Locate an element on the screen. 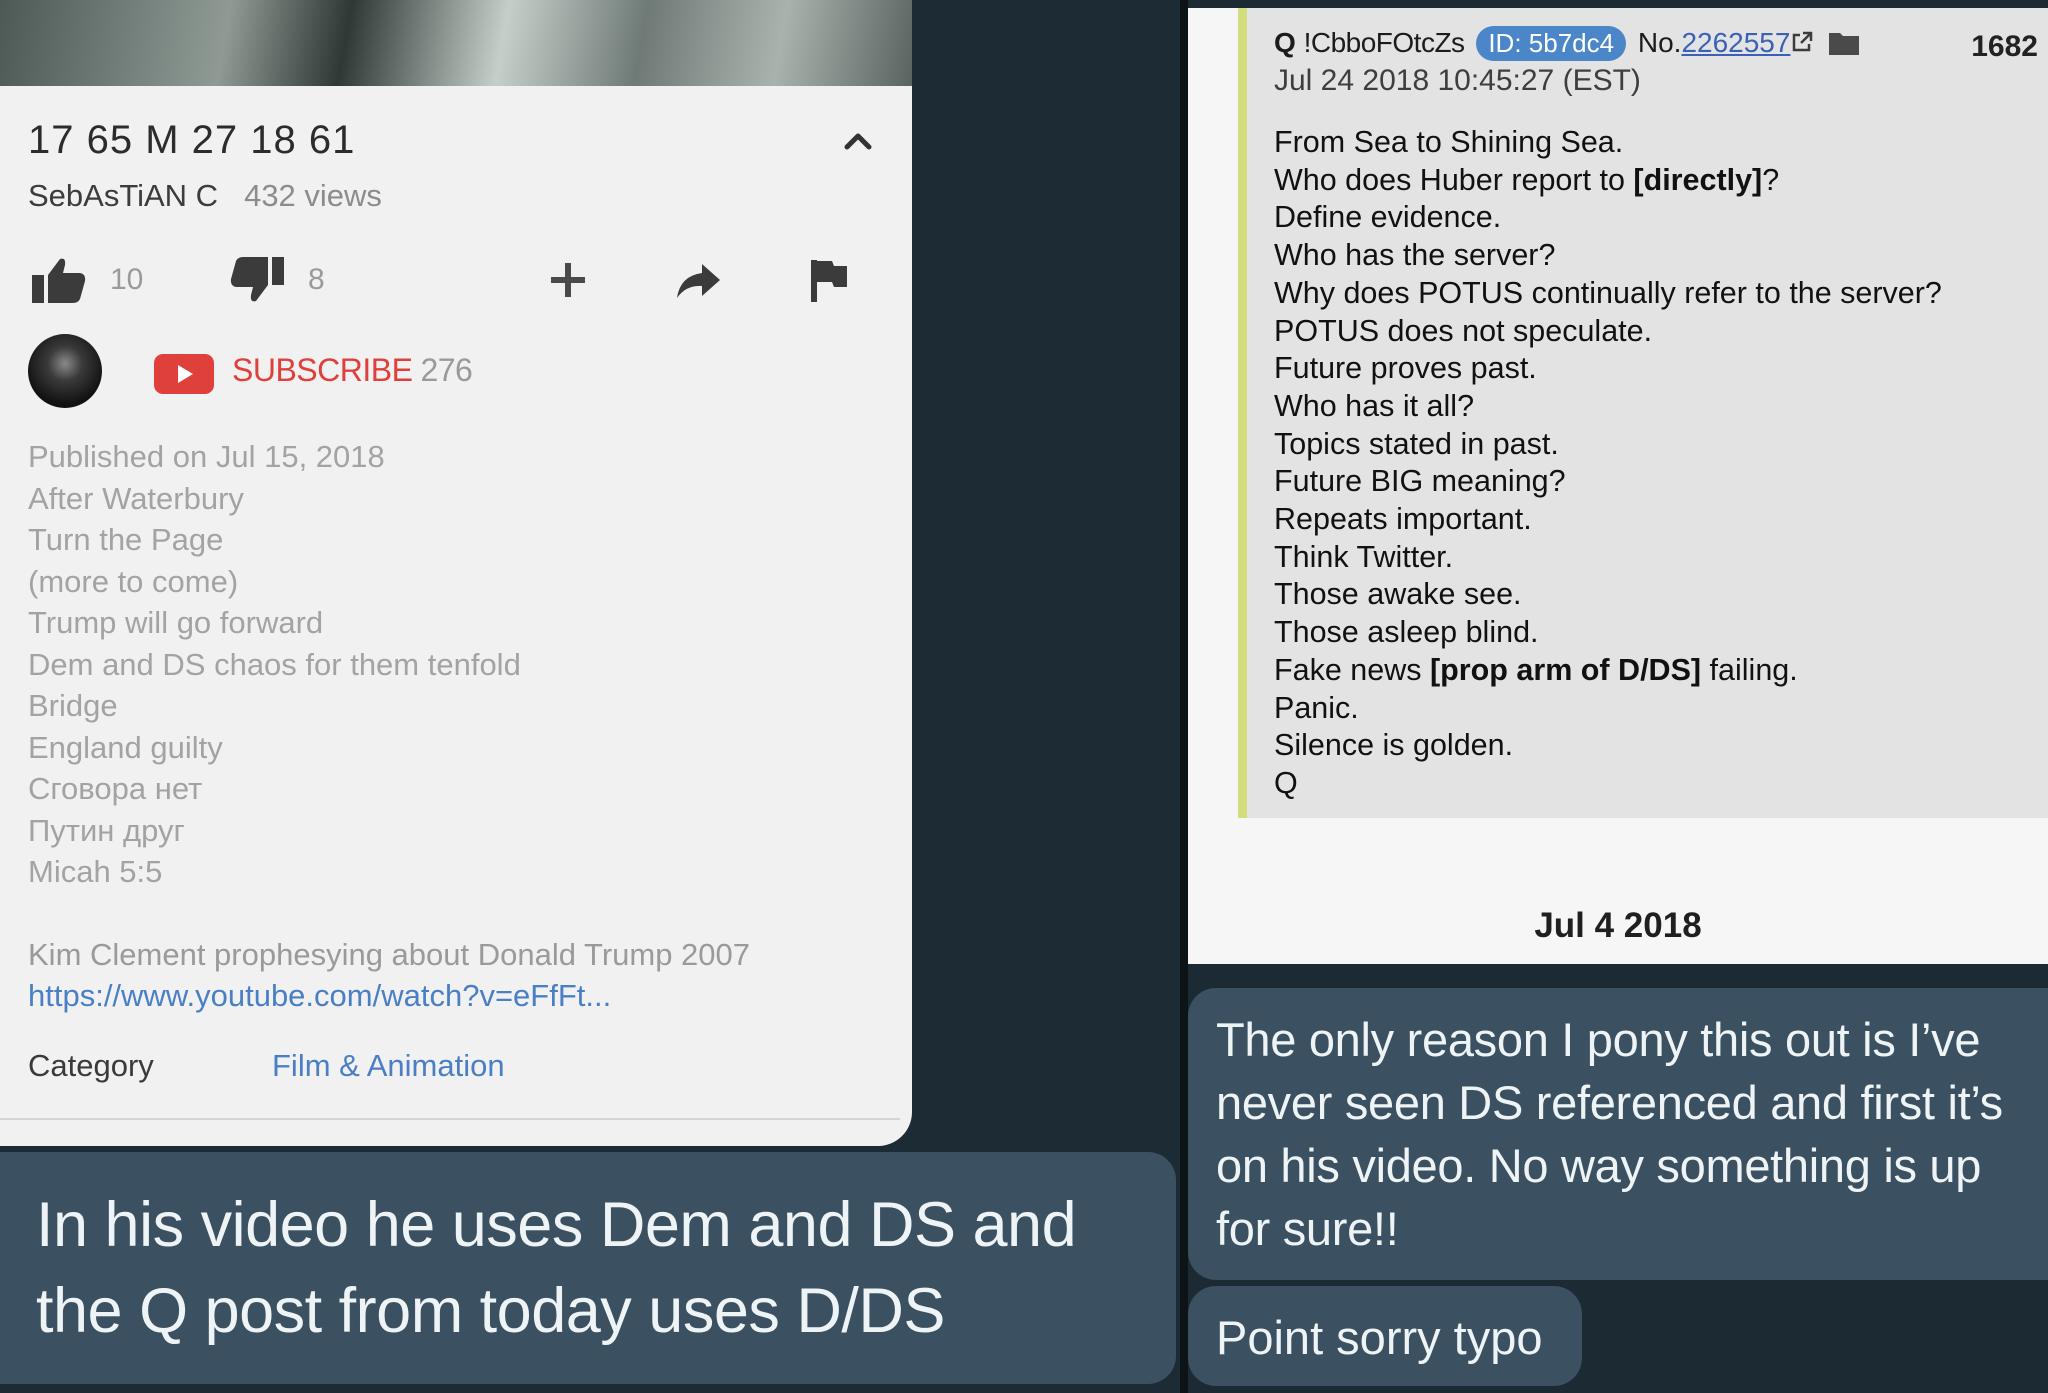 The width and height of the screenshot is (2048, 1393). description-line: Published on Jul 15, 2018 is located at coordinates (206, 456).